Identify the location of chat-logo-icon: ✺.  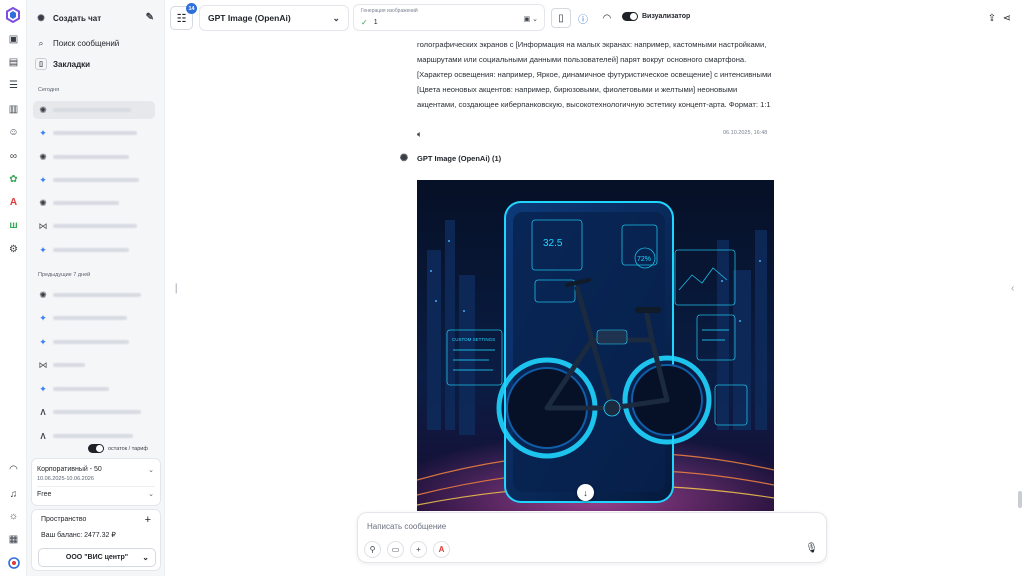
(41, 17).